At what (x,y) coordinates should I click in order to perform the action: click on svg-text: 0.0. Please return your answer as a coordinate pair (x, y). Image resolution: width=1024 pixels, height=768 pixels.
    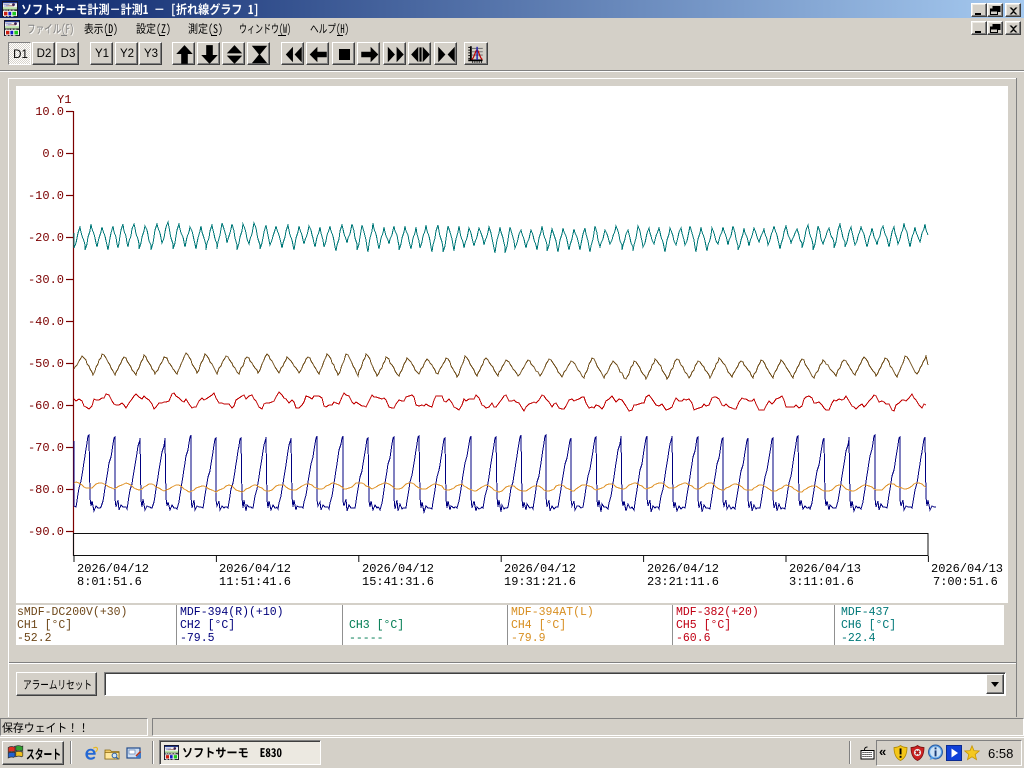
    Looking at the image, I should click on (53, 154).